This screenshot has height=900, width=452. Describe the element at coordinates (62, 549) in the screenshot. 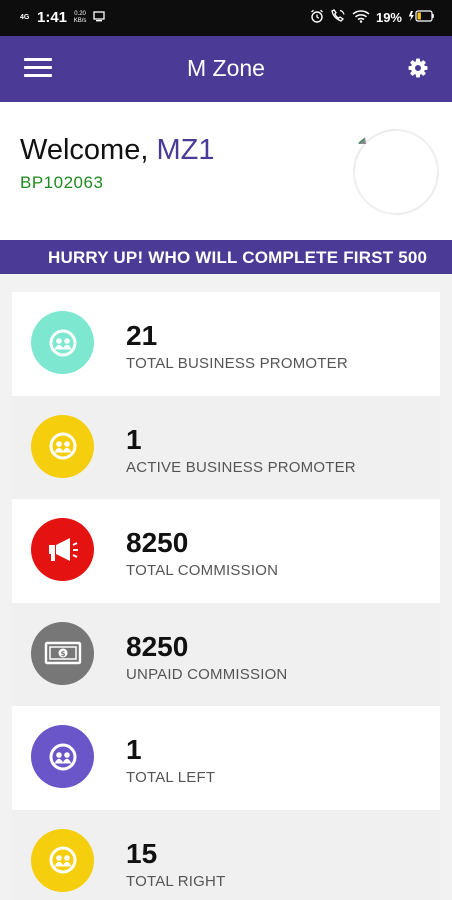

I see `megaphone-icon` at that location.